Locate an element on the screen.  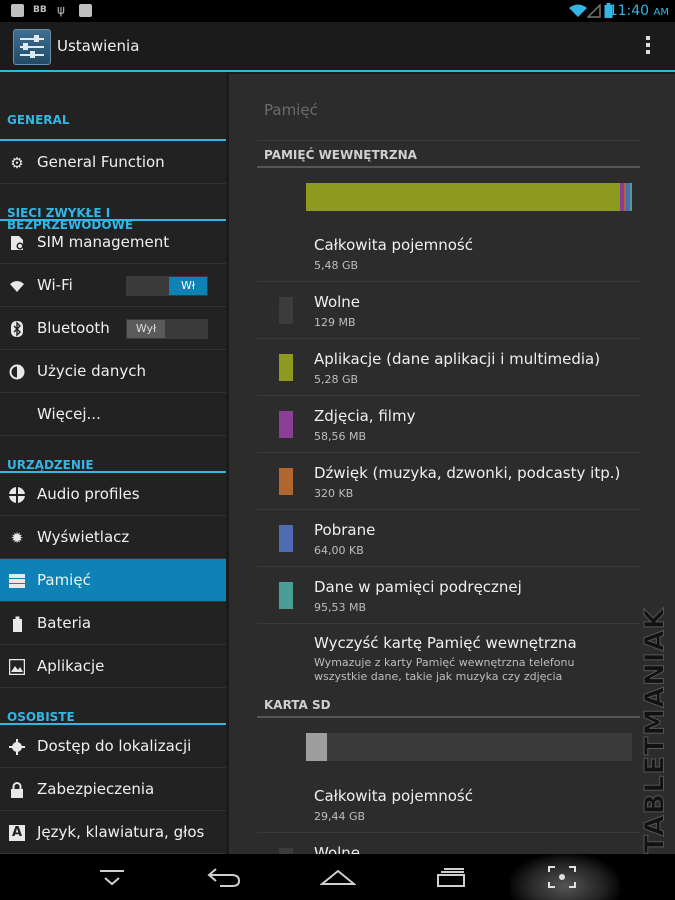
sd-card-header: KARTA SD is located at coordinates (297, 705).